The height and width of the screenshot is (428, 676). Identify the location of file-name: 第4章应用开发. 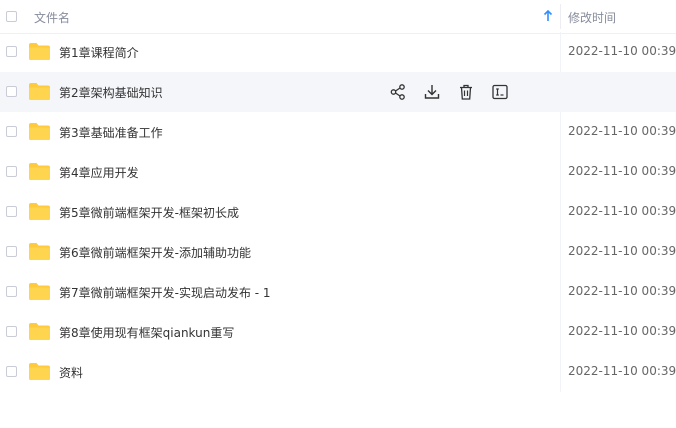
(99, 172).